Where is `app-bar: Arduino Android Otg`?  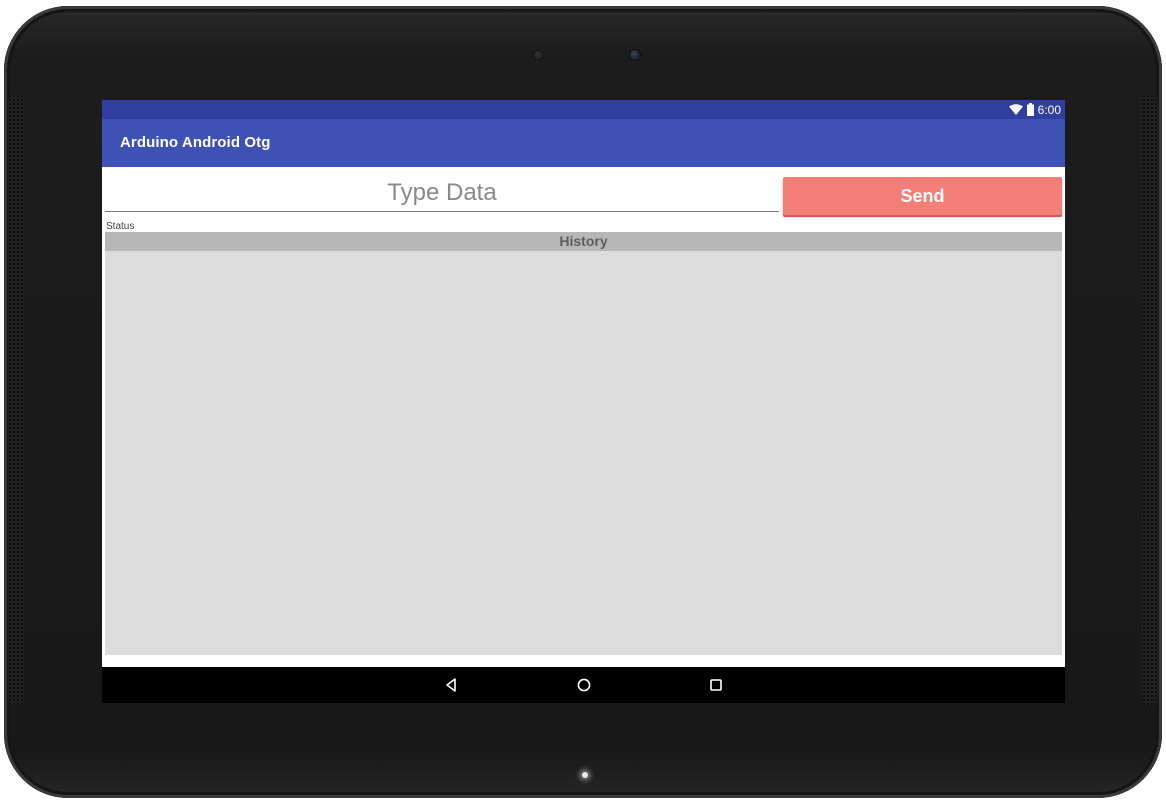 app-bar: Arduino Android Otg is located at coordinates (583, 143).